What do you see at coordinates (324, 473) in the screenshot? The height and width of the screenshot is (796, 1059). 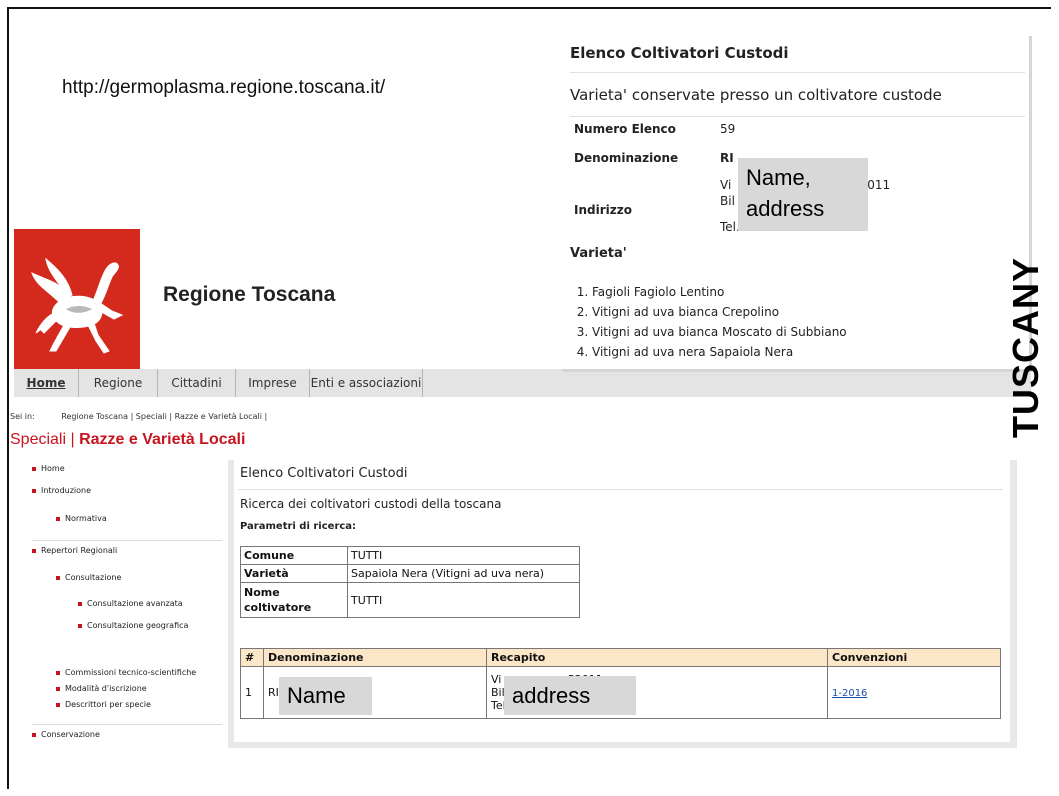 I see `main-title: Elenco Coltivatori Custodi` at bounding box center [324, 473].